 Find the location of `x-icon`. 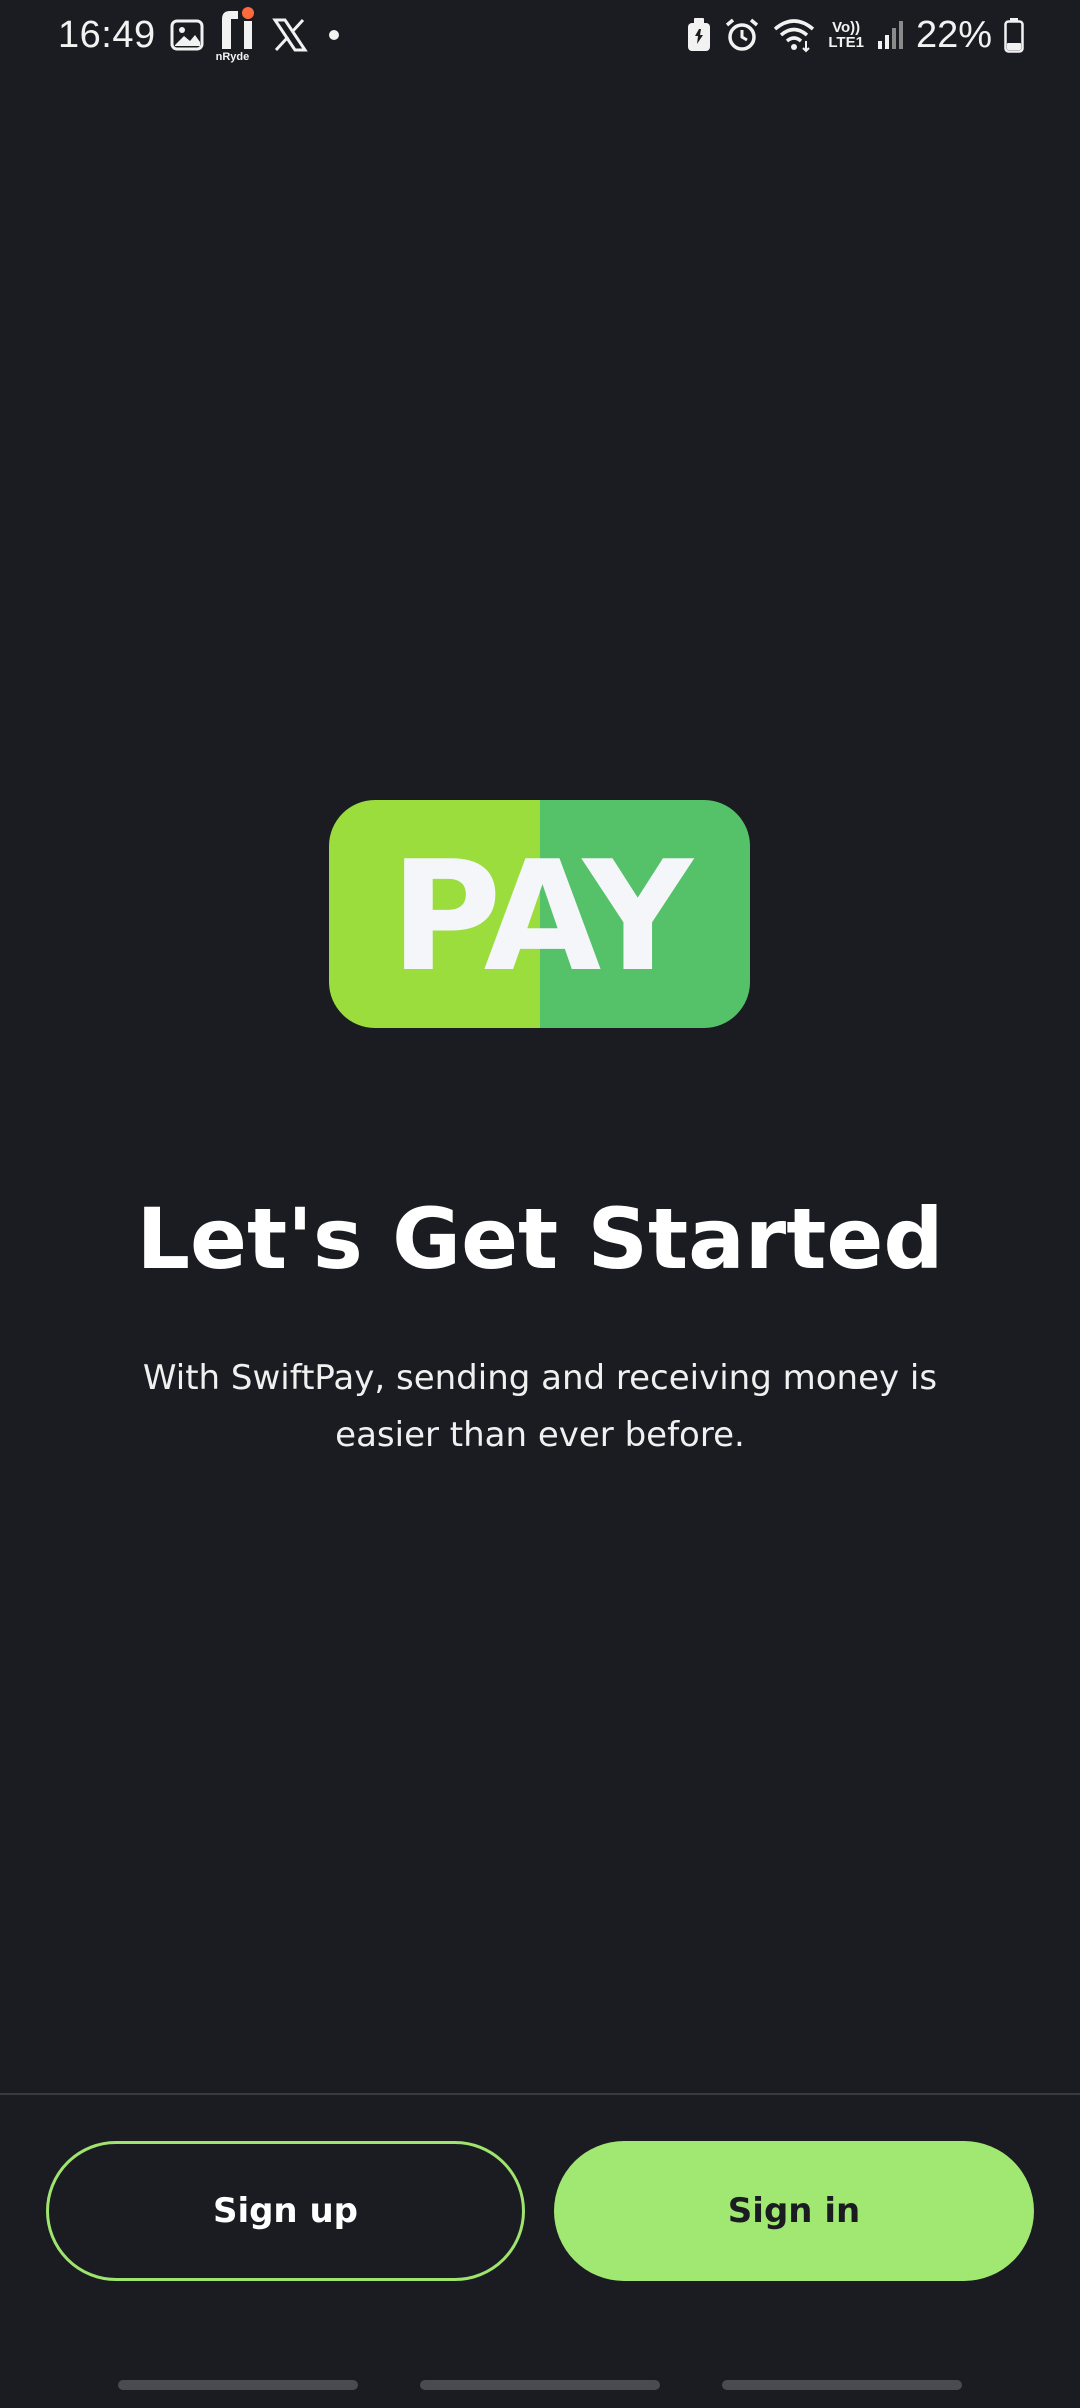

x-icon is located at coordinates (289, 35).